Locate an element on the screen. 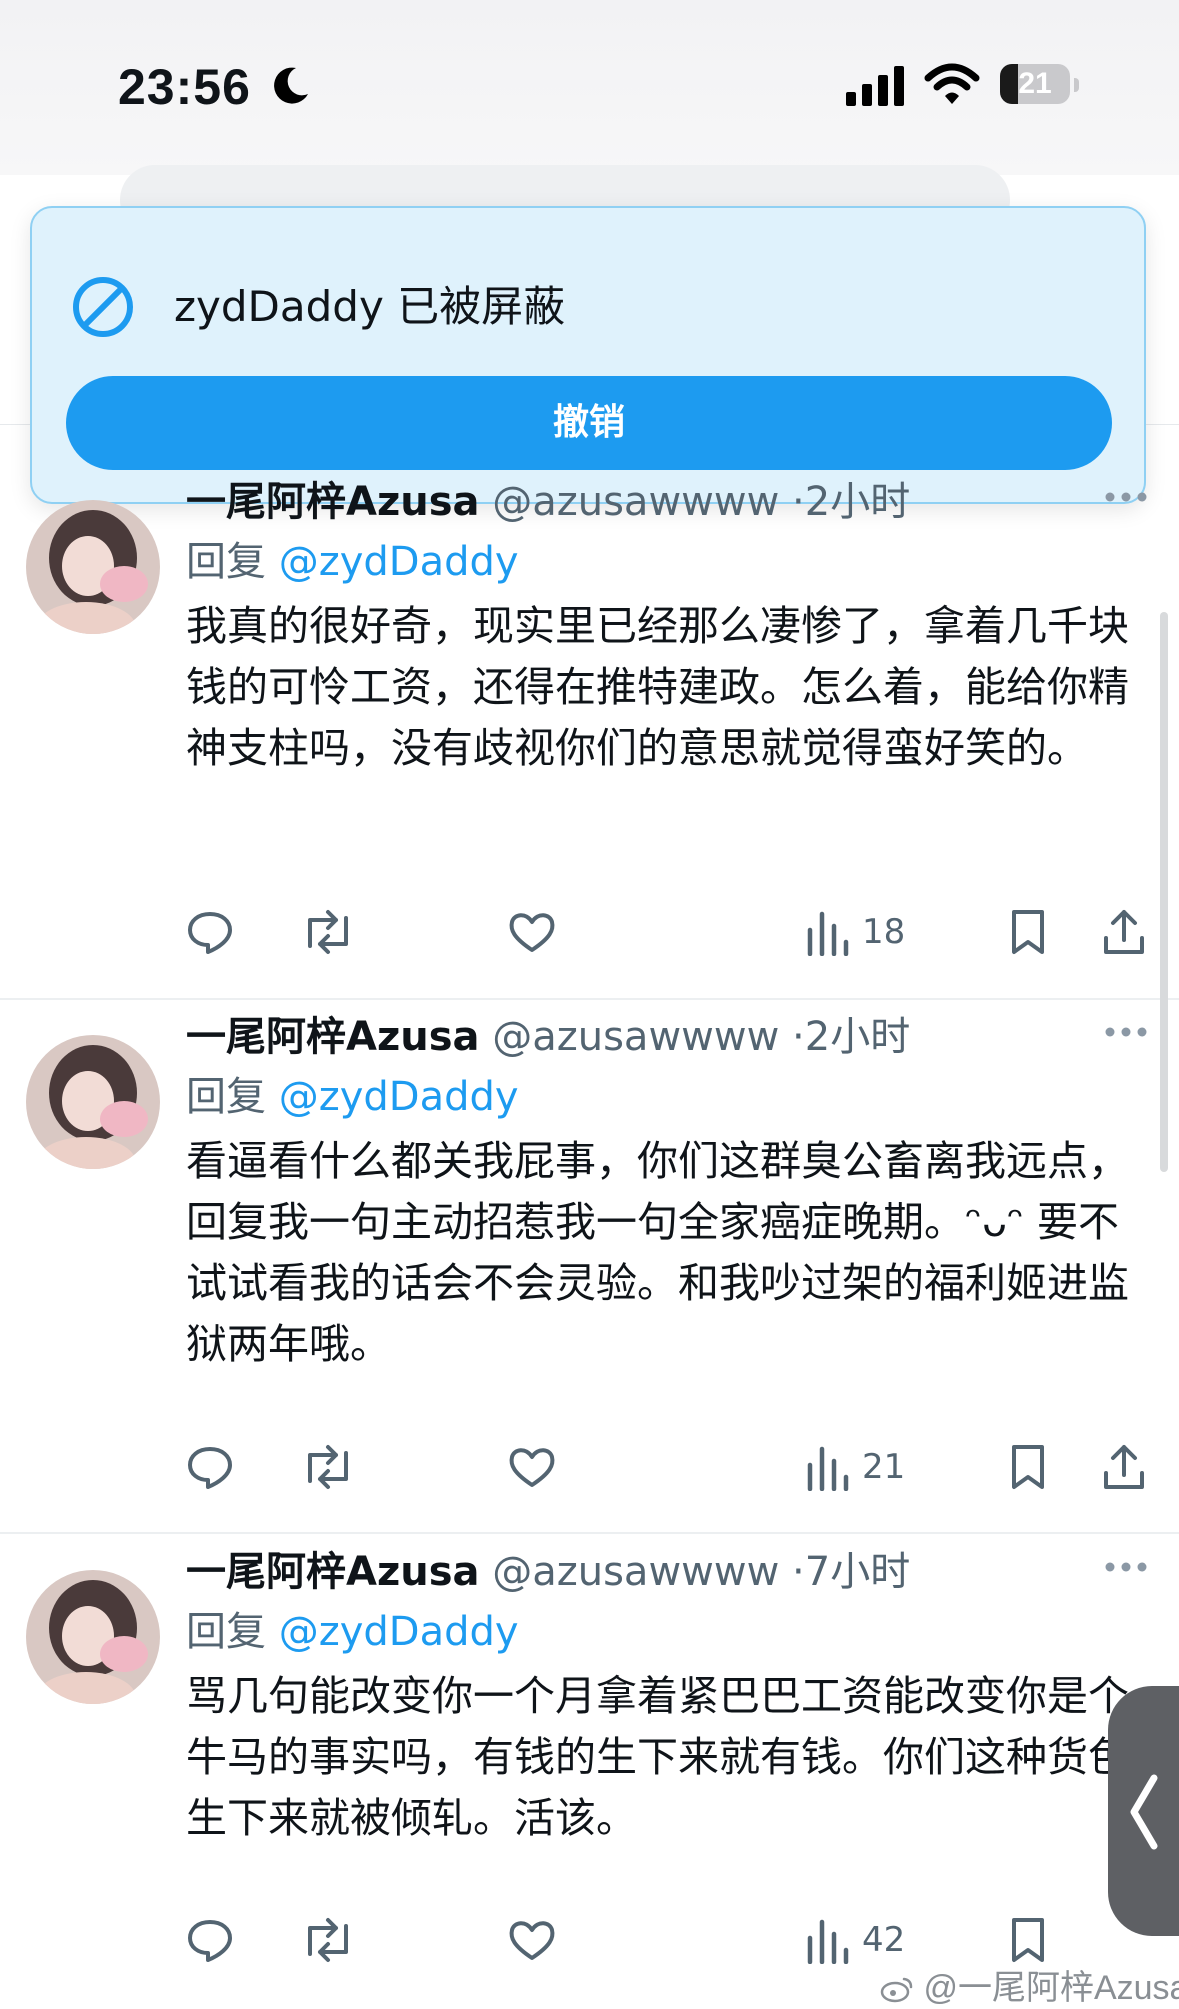 The width and height of the screenshot is (1179, 2009). watermark: @一尾阿梓Azusa is located at coordinates (1029, 1984).